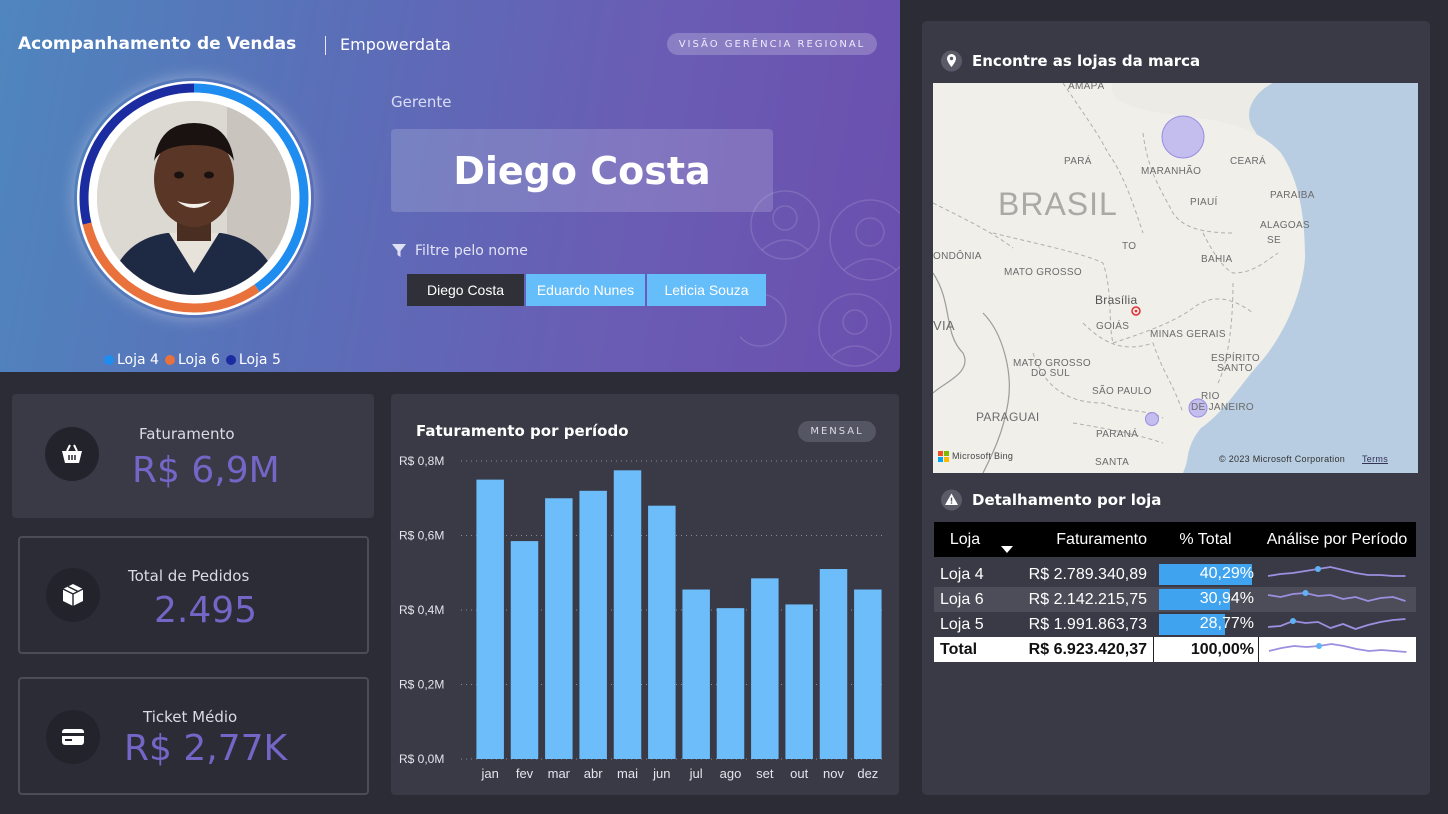 The image size is (1448, 814). I want to click on kpi-label: Total de Pedidos, so click(189, 576).